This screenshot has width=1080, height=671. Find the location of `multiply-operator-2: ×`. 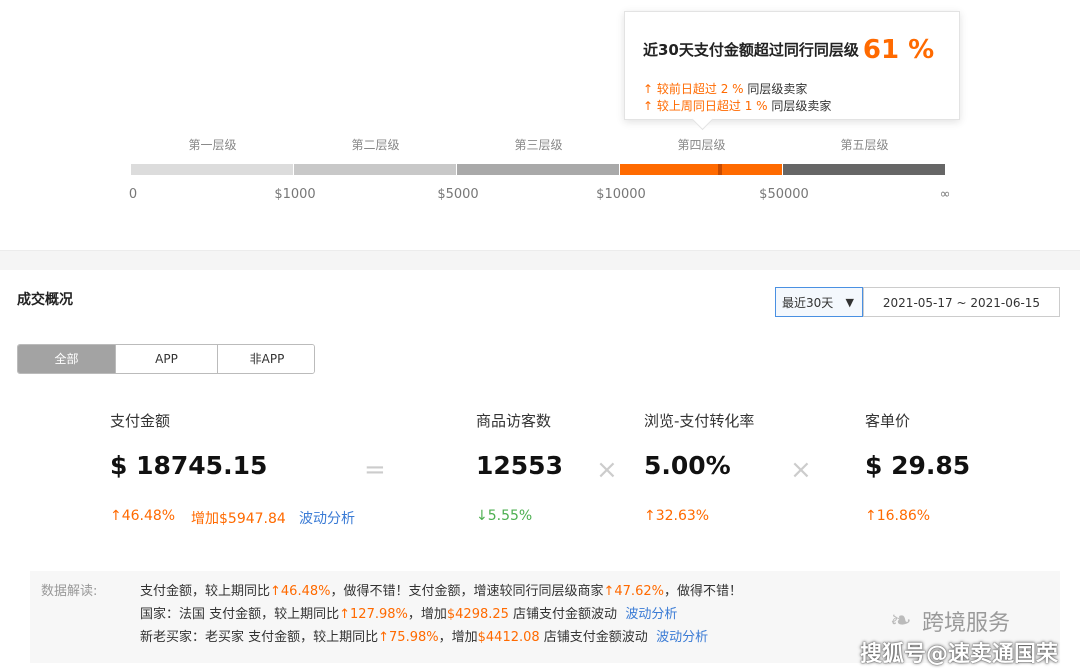

multiply-operator-2: × is located at coordinates (801, 470).